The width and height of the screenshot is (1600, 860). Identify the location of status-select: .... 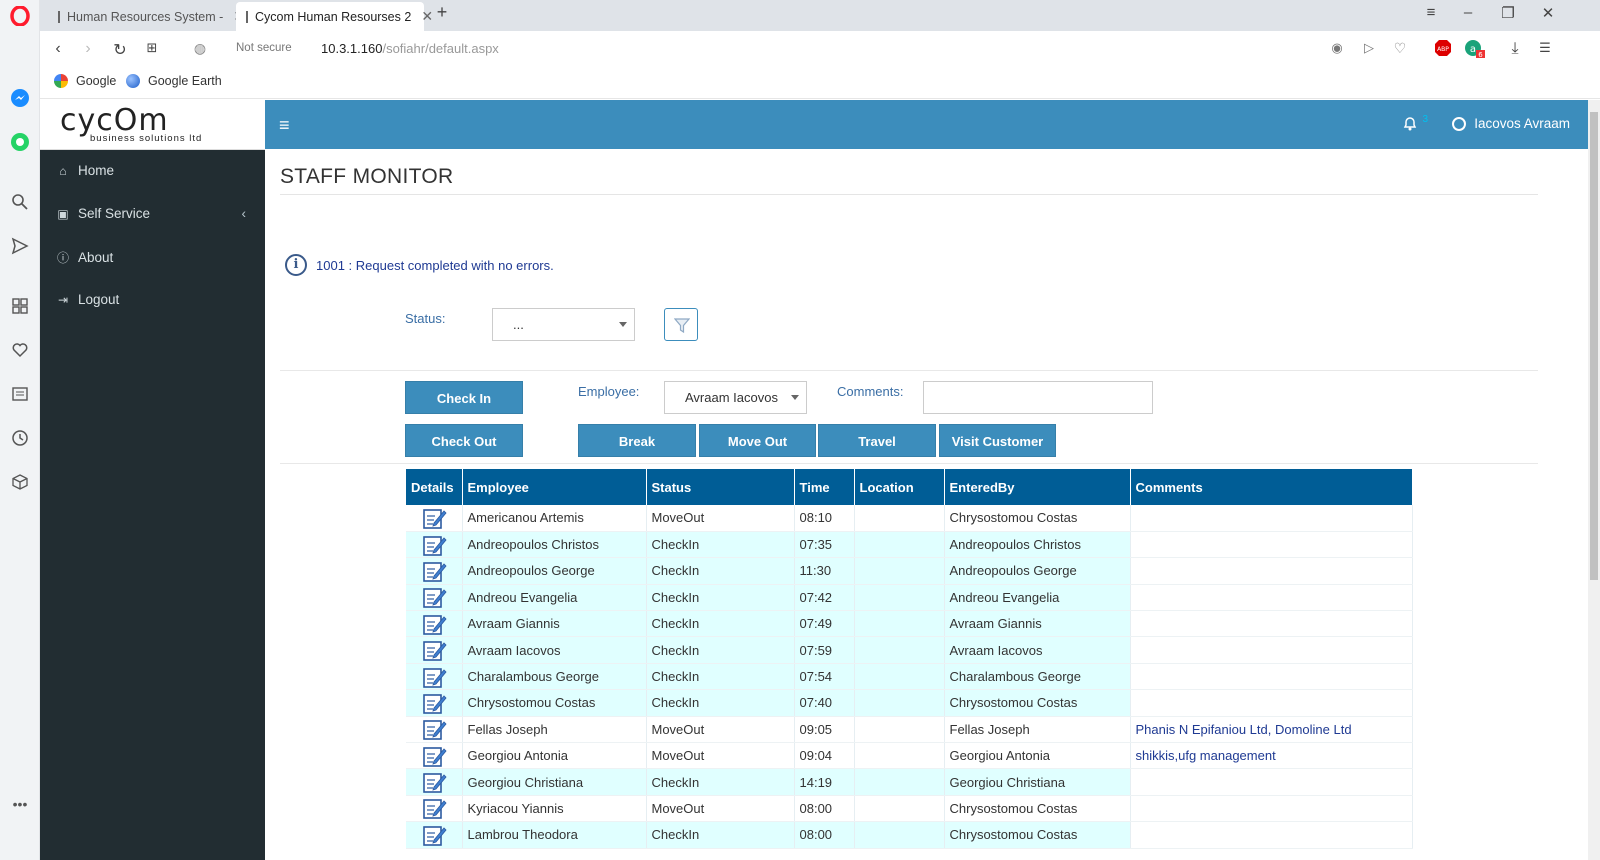
(563, 324).